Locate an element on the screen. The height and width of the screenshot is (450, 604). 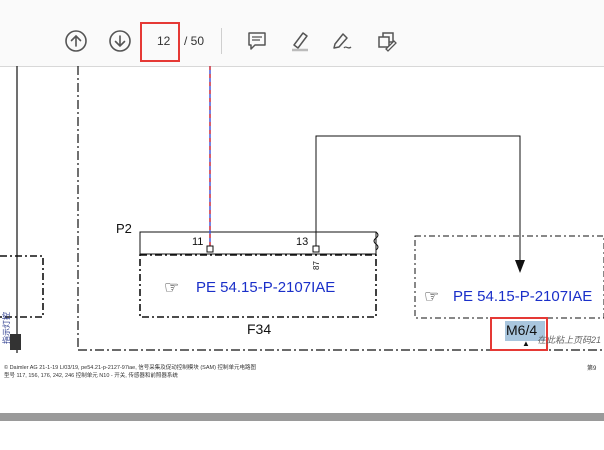
pin-11-label: 11 is located at coordinates (198, 242).